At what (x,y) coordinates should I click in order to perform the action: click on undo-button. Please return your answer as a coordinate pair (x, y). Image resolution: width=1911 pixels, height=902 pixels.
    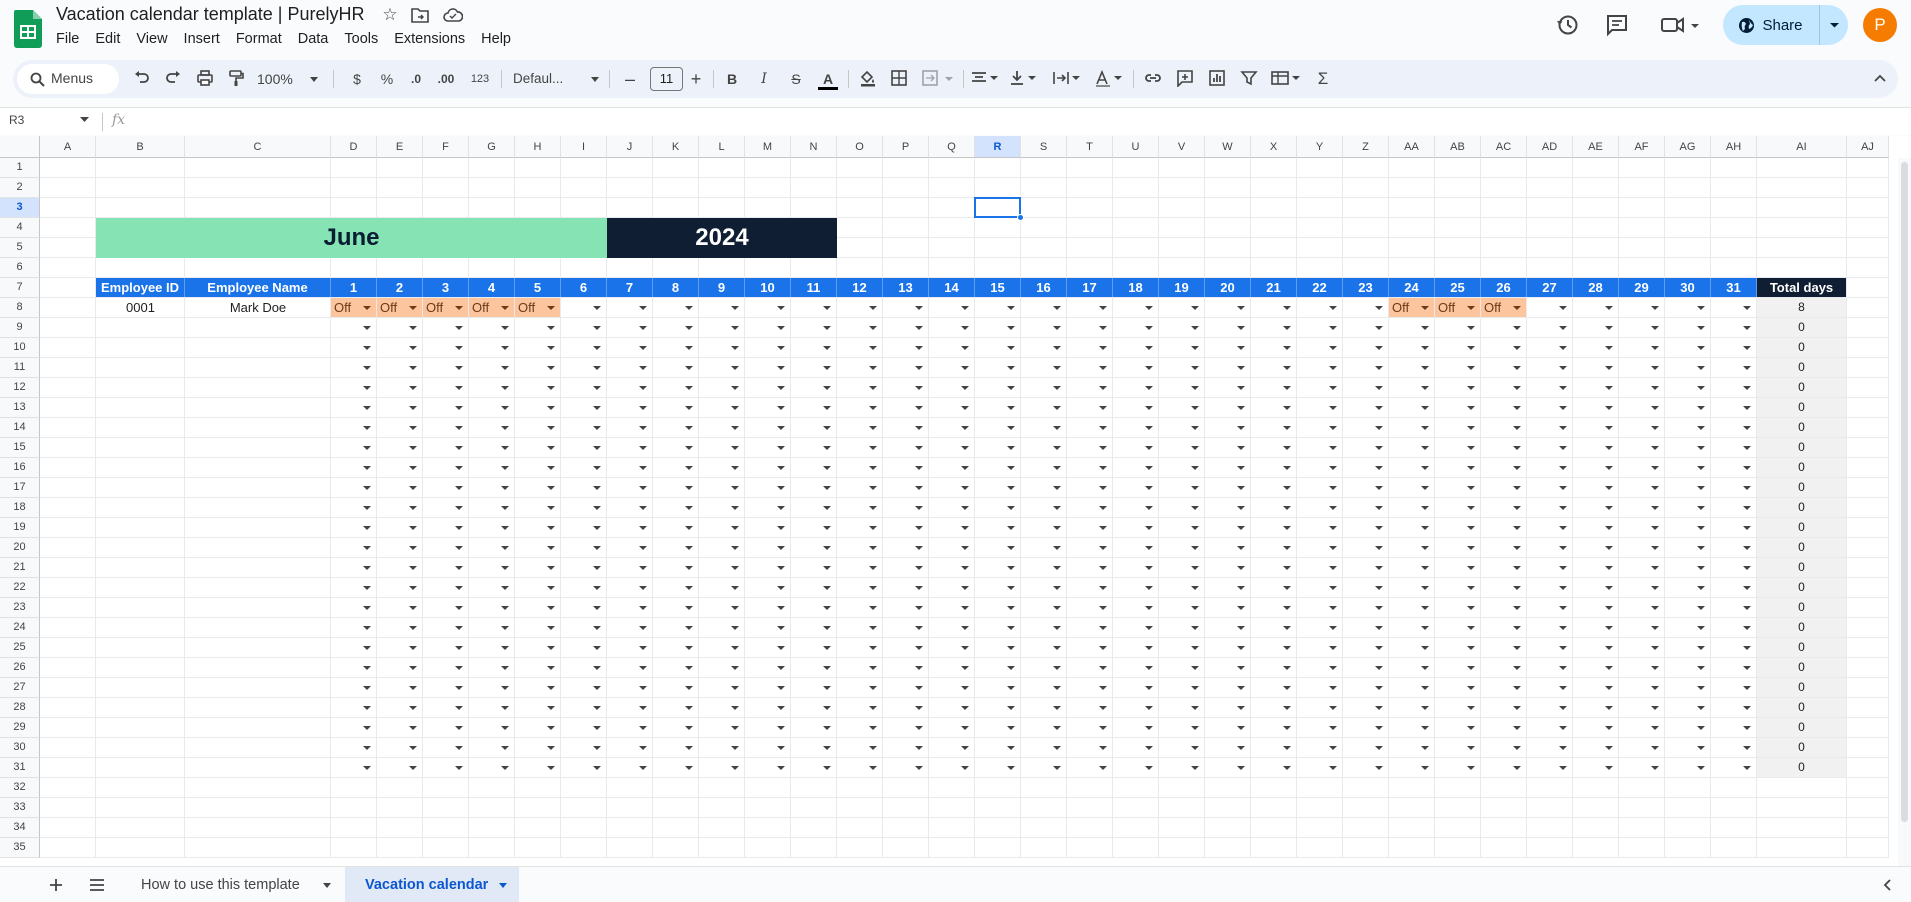
    Looking at the image, I should click on (142, 79).